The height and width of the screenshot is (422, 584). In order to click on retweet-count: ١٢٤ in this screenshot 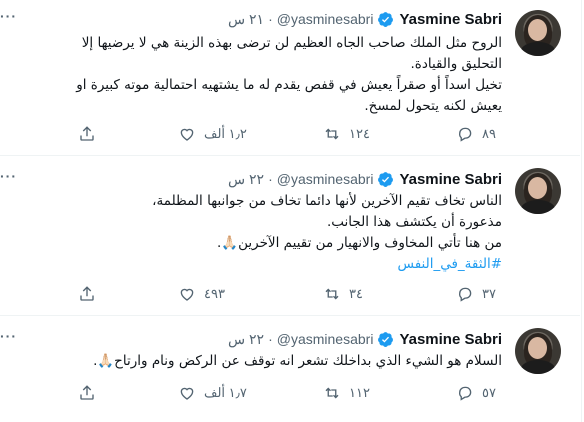, I will do `click(359, 133)`.